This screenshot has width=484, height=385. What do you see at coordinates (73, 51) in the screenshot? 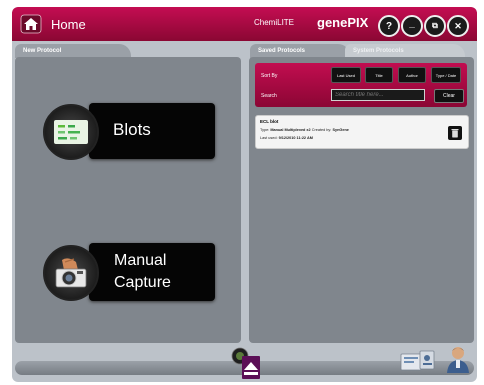
I see `tab-new-protocol: New Protocol` at bounding box center [73, 51].